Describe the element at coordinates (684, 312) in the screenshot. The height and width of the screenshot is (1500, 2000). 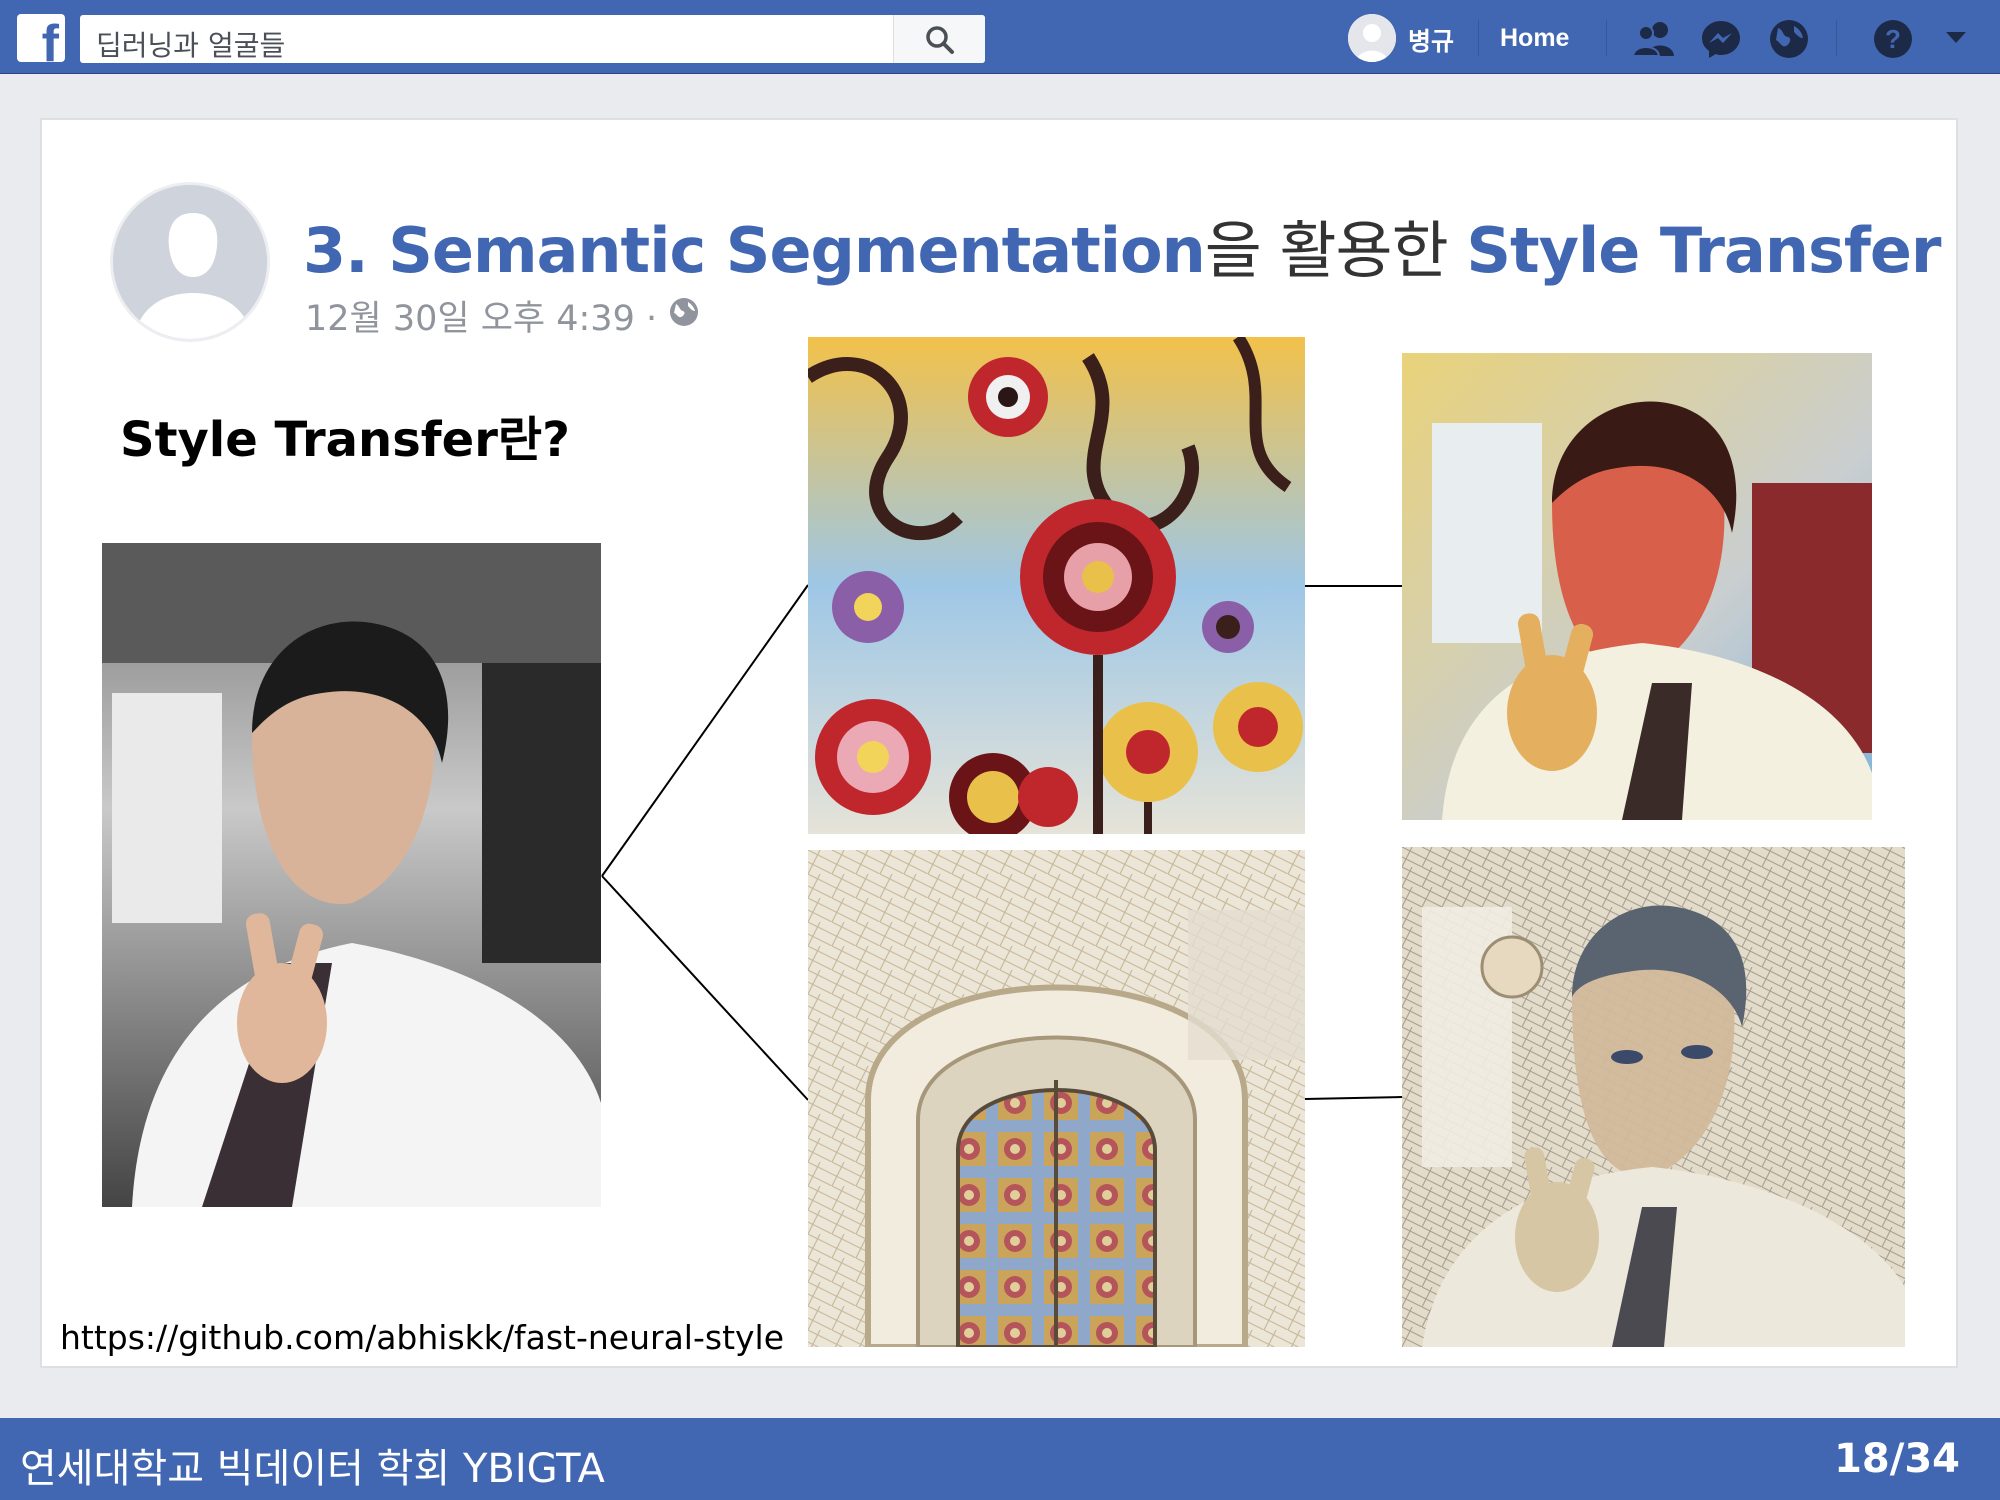
I see `public-globe-icon` at that location.